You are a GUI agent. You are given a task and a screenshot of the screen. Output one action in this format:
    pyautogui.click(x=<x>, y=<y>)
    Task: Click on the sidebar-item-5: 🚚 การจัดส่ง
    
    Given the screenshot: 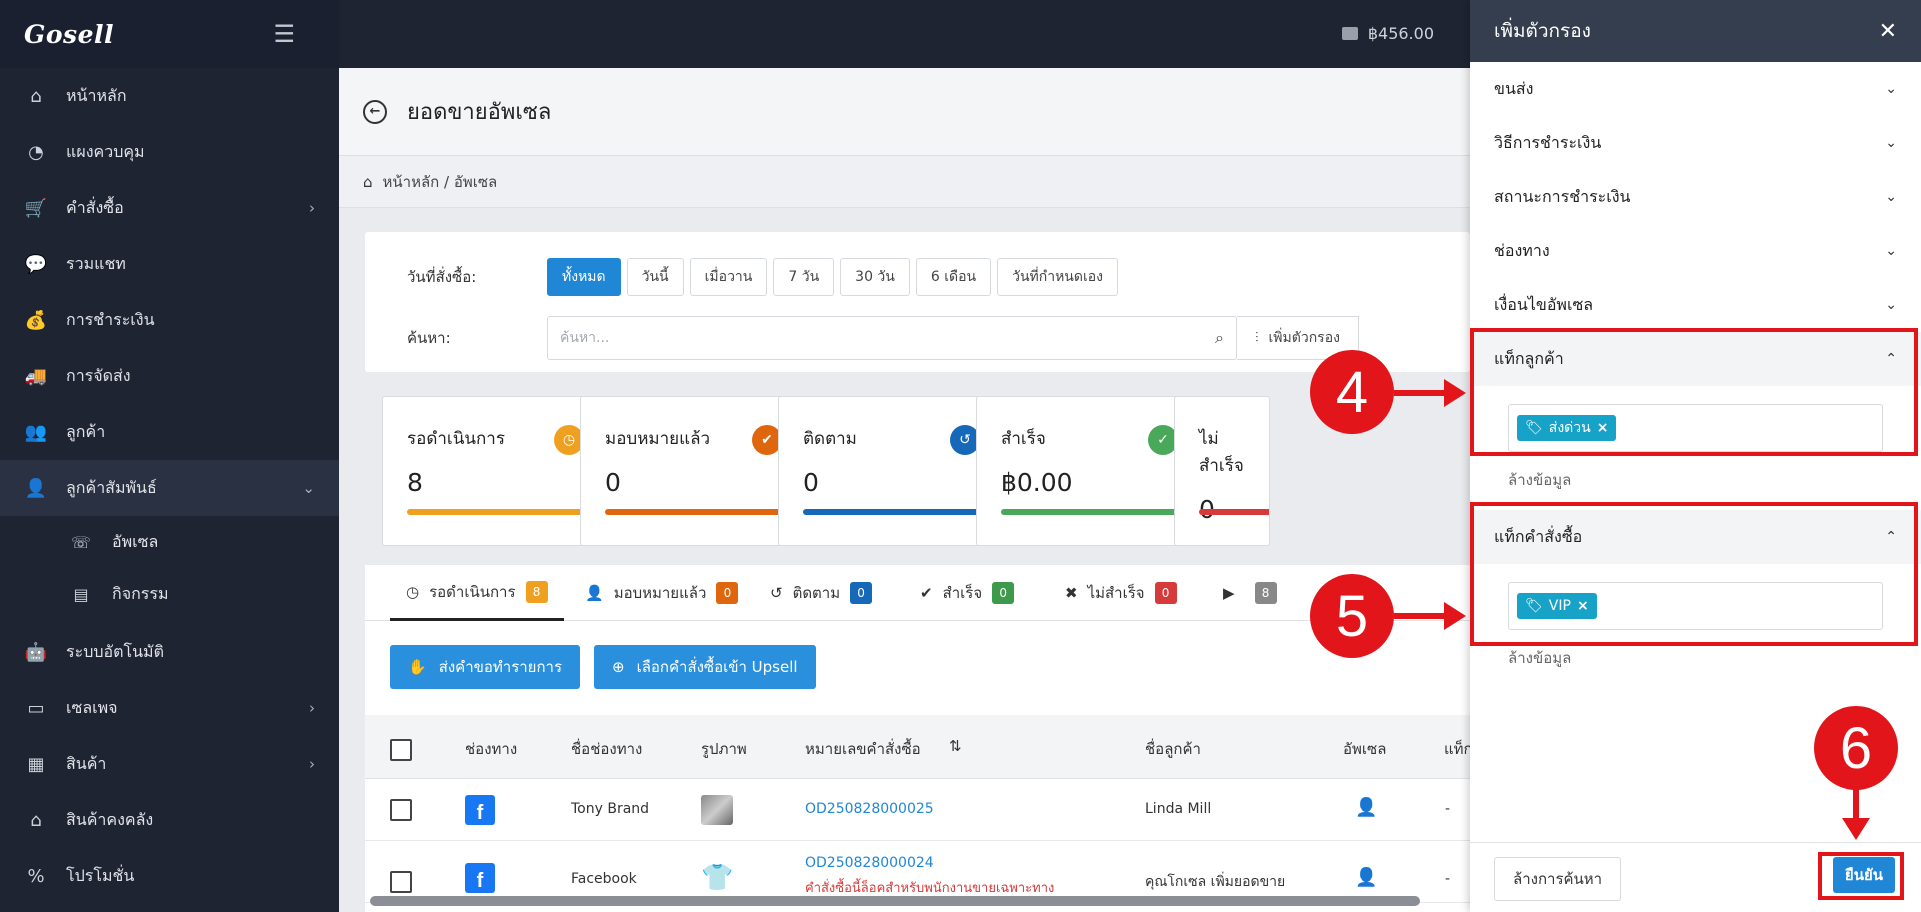 What is the action you would take?
    pyautogui.click(x=169, y=376)
    